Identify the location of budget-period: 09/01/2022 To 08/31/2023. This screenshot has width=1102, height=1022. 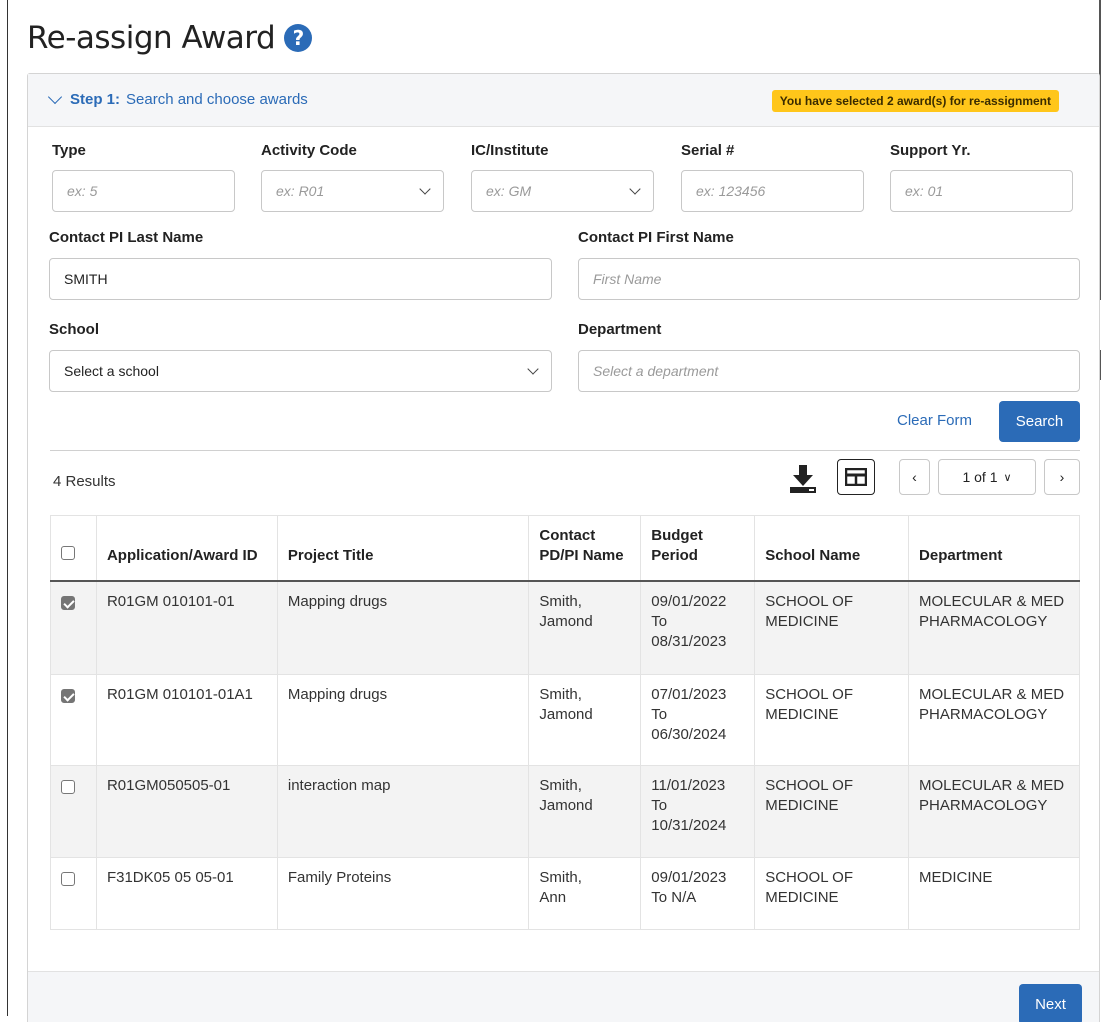
(698, 627).